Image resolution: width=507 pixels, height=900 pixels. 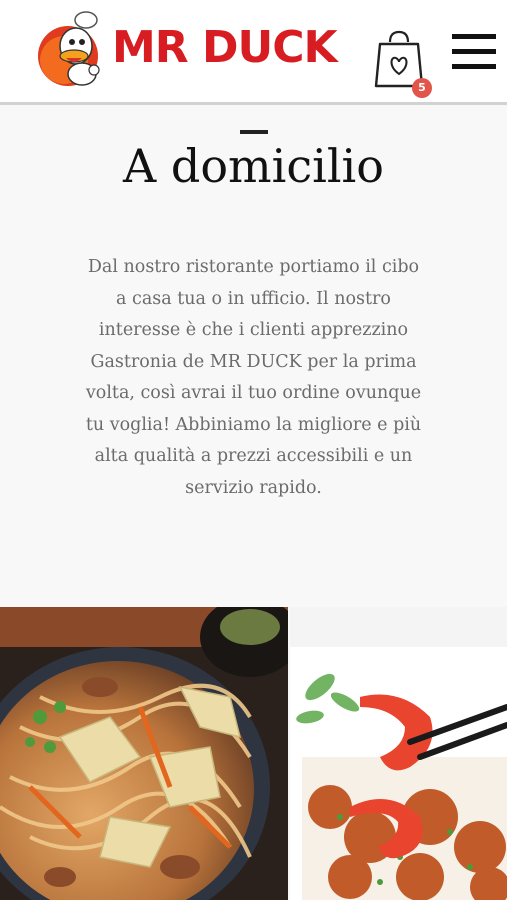 I want to click on header-divider, so click(x=253, y=103).